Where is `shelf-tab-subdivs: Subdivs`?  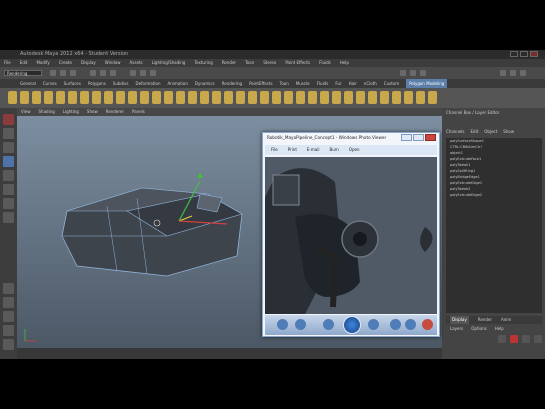
shelf-tab-subdivs: Subdivs is located at coordinates (121, 83).